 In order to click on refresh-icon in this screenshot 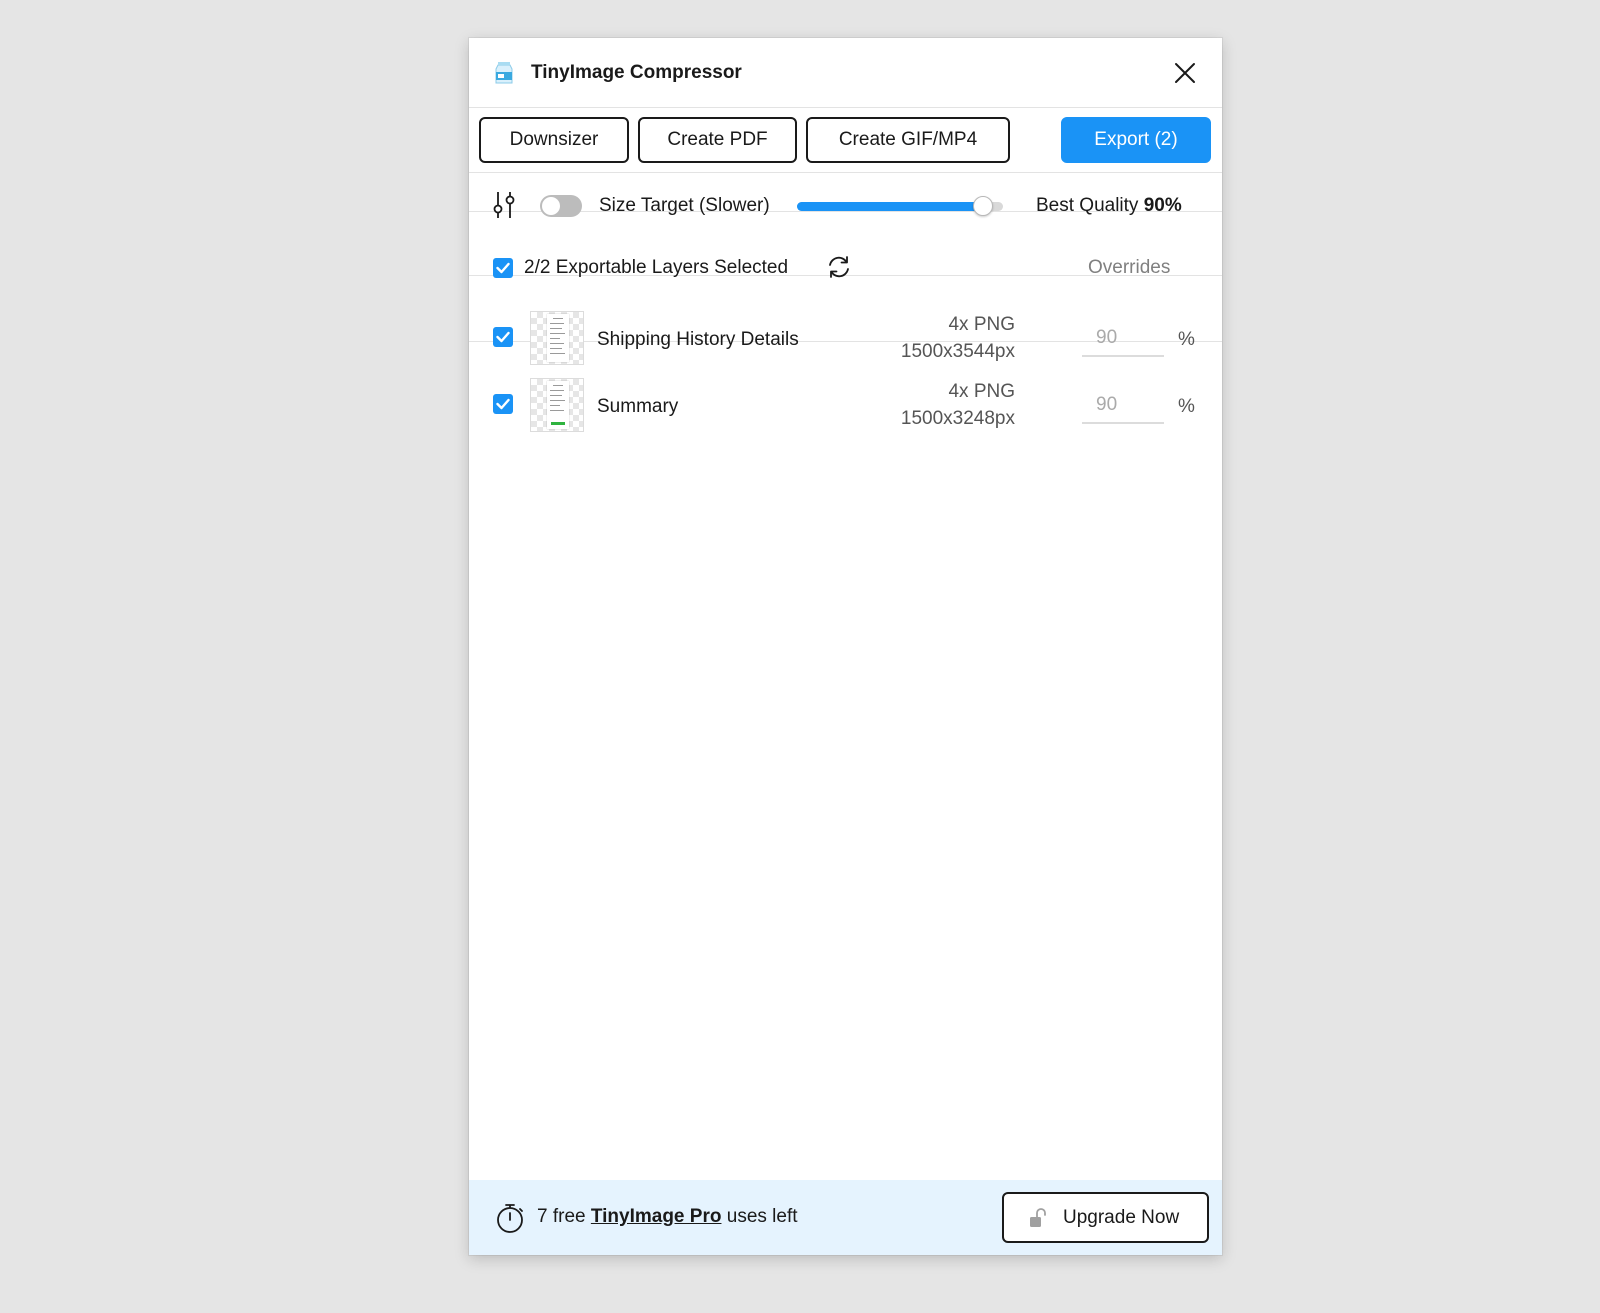, I will do `click(839, 267)`.